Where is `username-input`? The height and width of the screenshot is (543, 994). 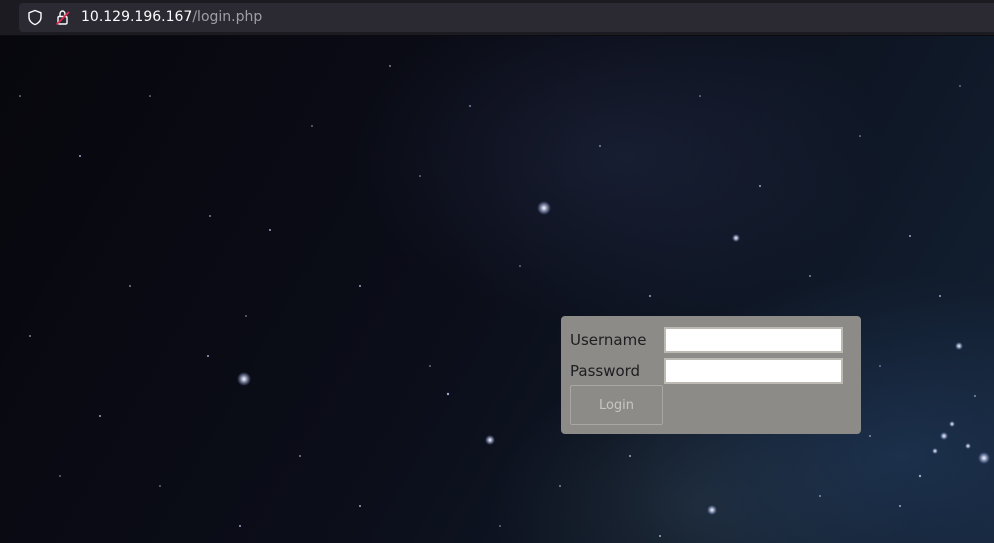 username-input is located at coordinates (753, 340).